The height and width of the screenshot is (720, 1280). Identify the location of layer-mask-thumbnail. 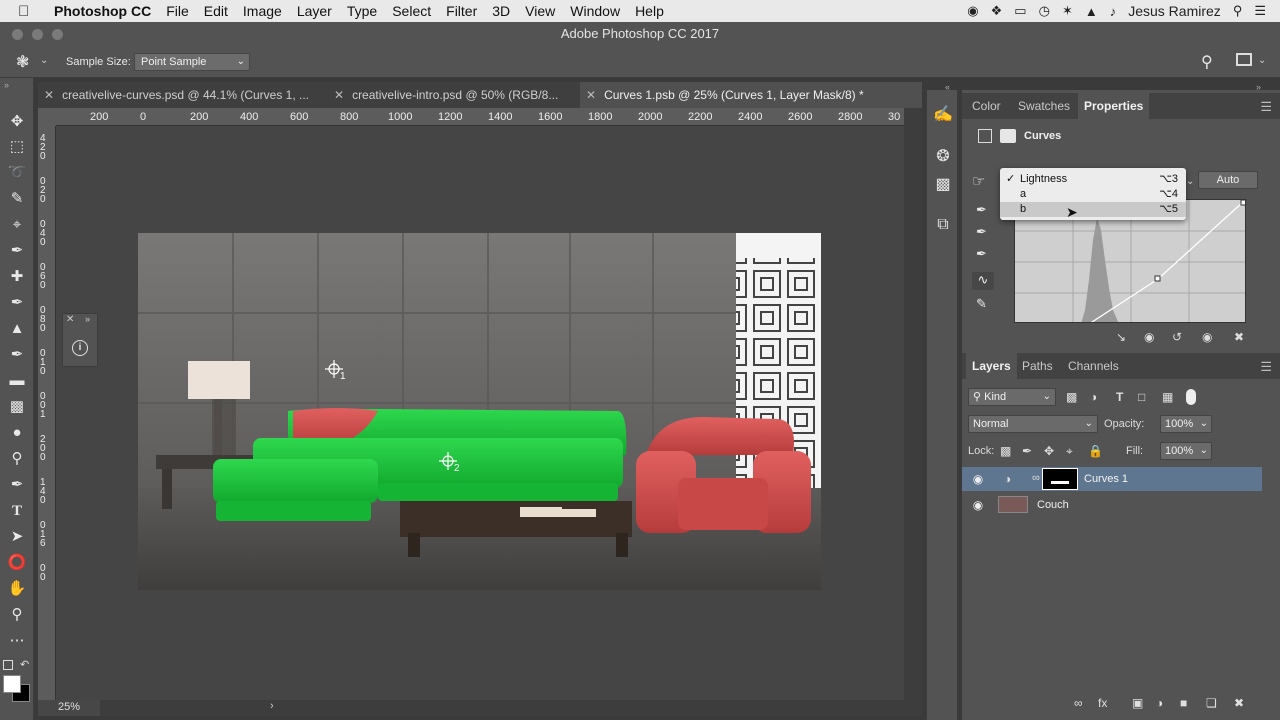
(1060, 479).